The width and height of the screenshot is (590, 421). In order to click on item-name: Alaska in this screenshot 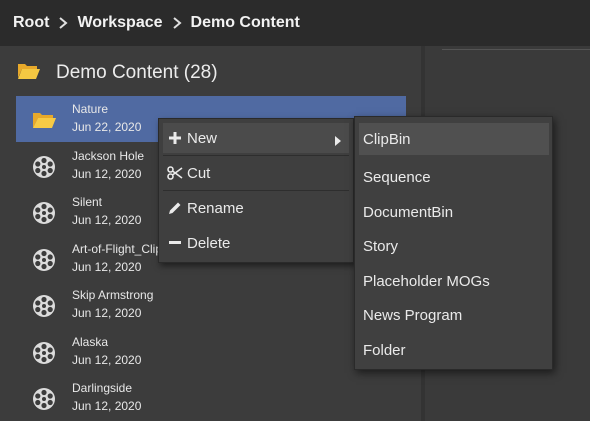, I will do `click(90, 342)`.